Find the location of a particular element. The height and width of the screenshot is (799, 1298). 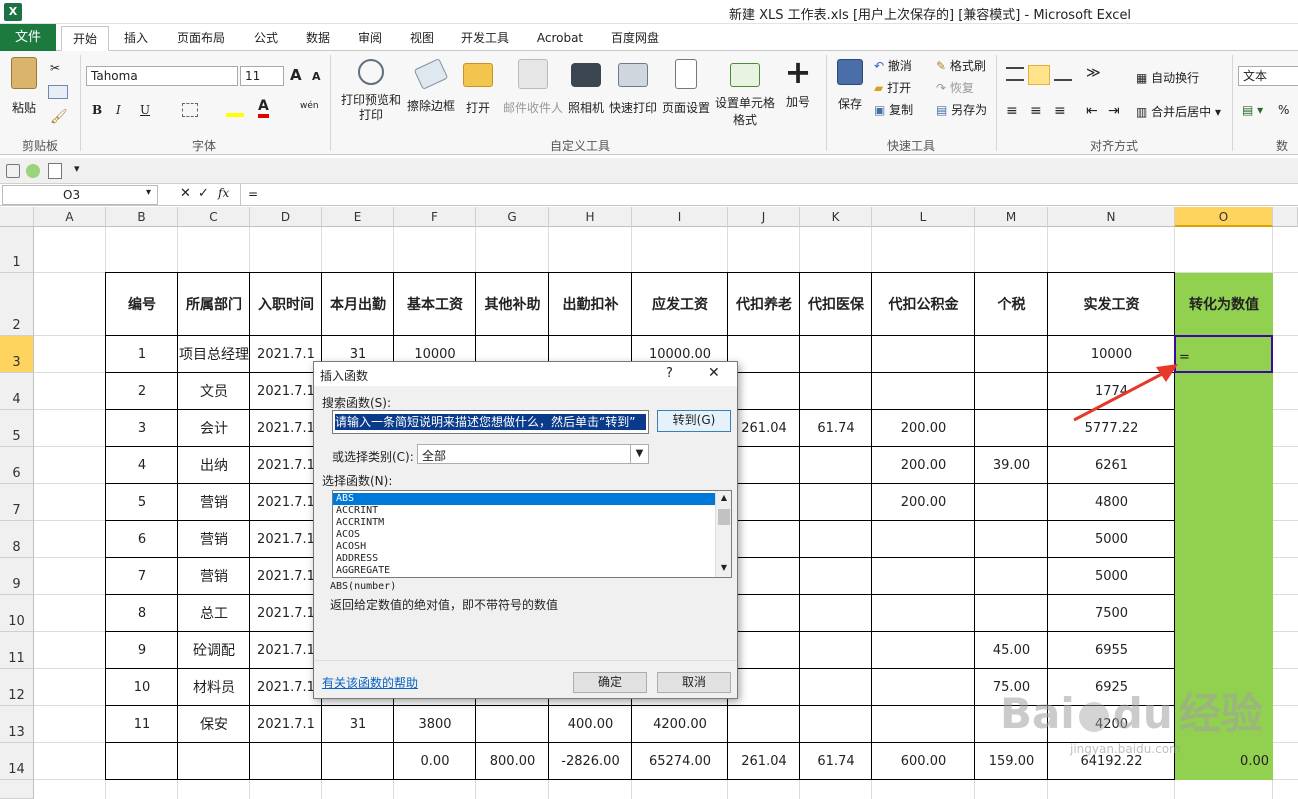

watermark-du: du is located at coordinates (1142, 713).